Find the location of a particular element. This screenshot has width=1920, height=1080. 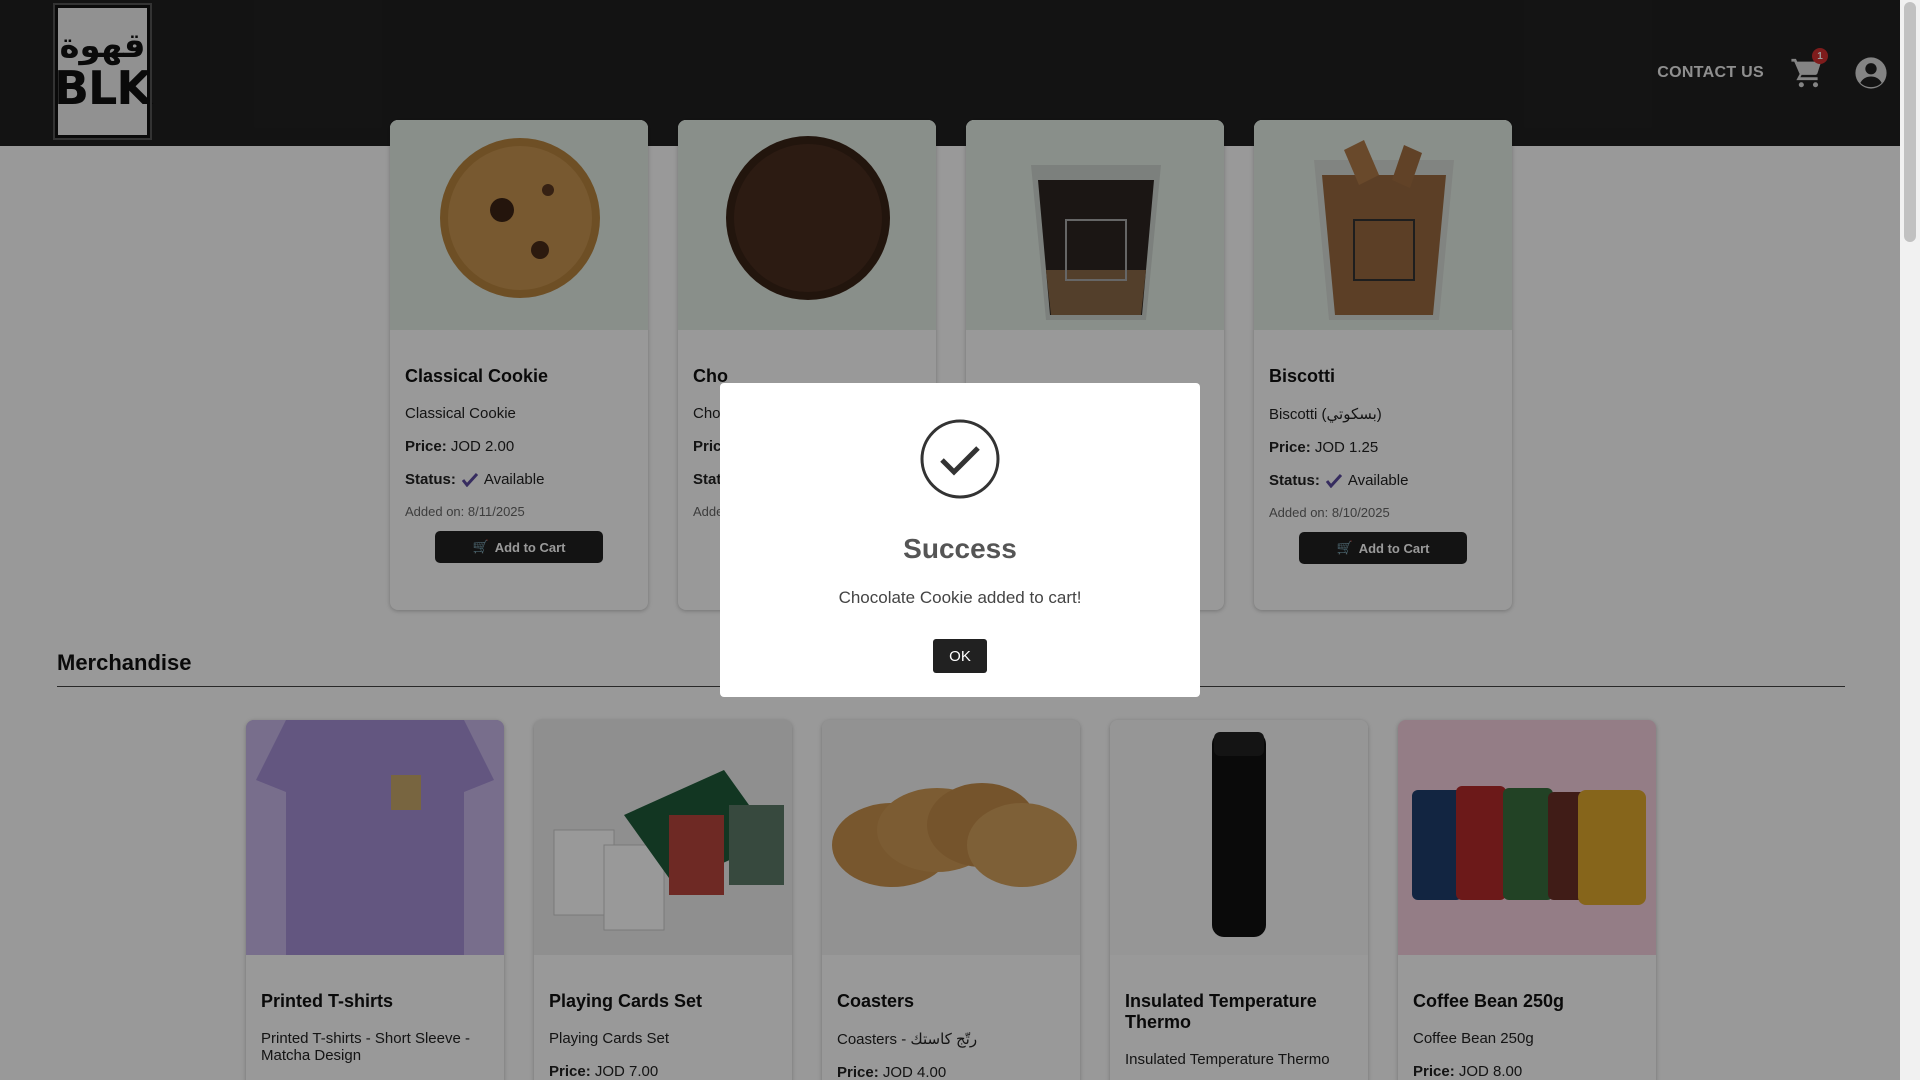

dialog-message: Chocolate Cookie added to cart! is located at coordinates (960, 597).